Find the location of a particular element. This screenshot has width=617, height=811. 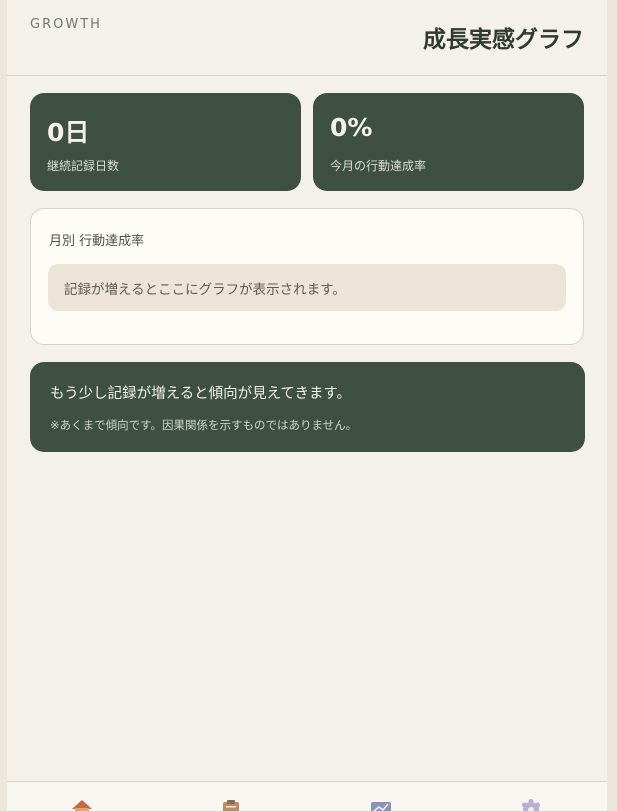

chart-empty-state: 記録が増えるとここにグラフが表示されます。 is located at coordinates (307, 287).